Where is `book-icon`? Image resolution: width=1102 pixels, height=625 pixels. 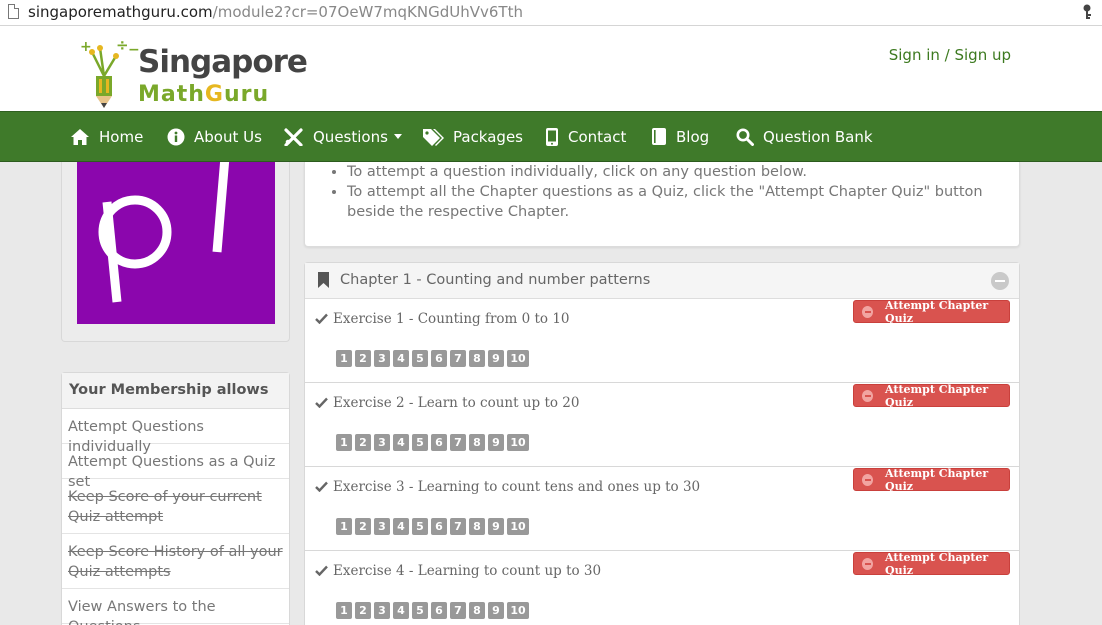
book-icon is located at coordinates (659, 136).